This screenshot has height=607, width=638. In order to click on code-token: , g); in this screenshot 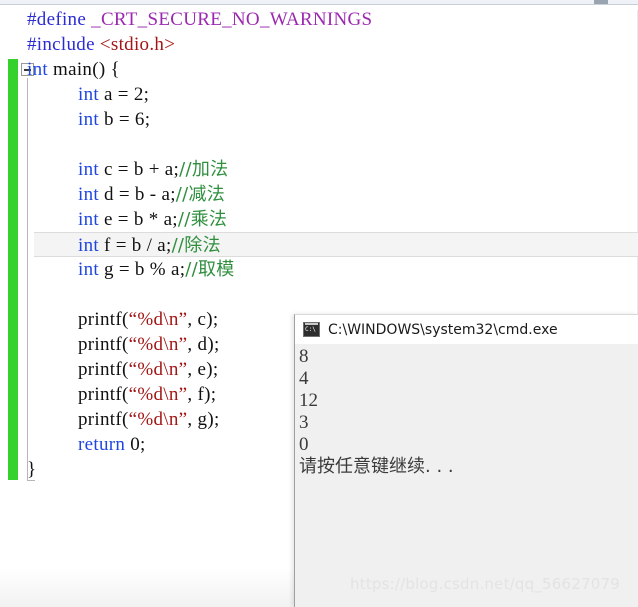, I will do `click(203, 419)`.